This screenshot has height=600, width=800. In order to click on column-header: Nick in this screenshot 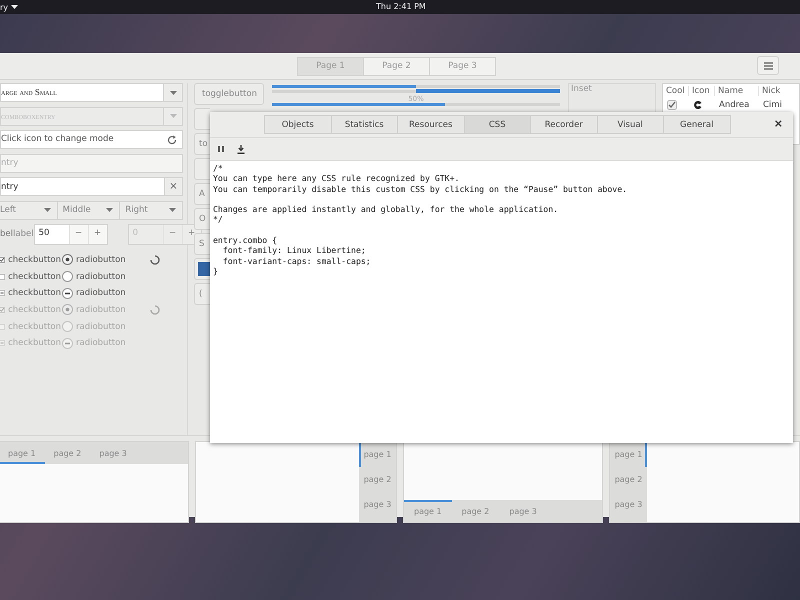, I will do `click(778, 91)`.